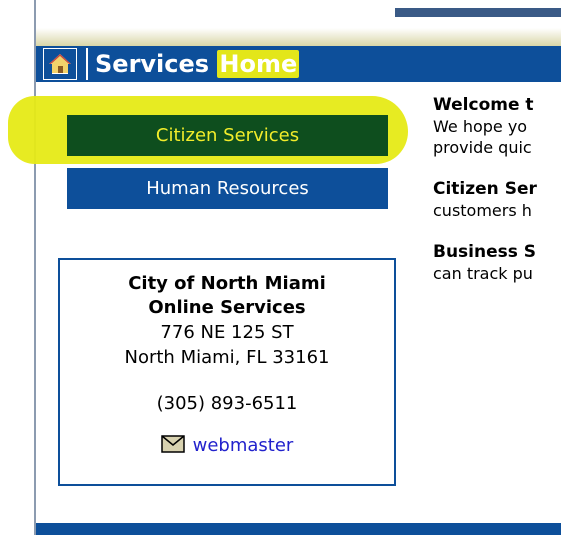  Describe the element at coordinates (227, 403) in the screenshot. I see `phone-number: (305) 893-6511` at that location.